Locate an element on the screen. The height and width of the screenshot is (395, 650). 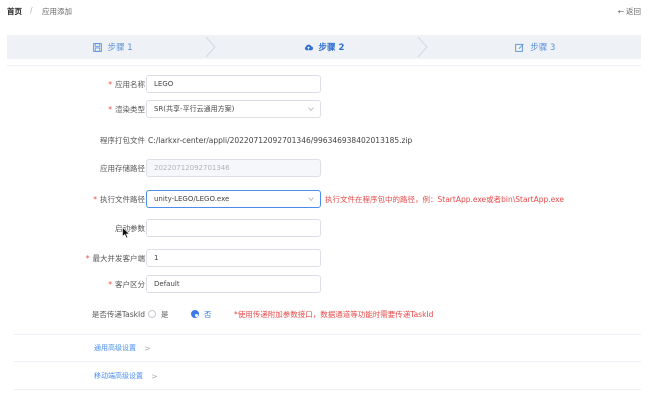
client-zone-row: * 客户区分 Default is located at coordinates (324, 284).